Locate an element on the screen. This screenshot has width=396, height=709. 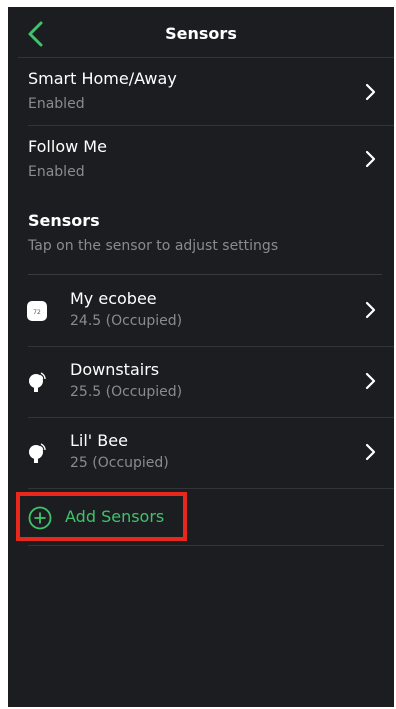
sensor-status: 25.5 (Occupied) is located at coordinates (126, 392).